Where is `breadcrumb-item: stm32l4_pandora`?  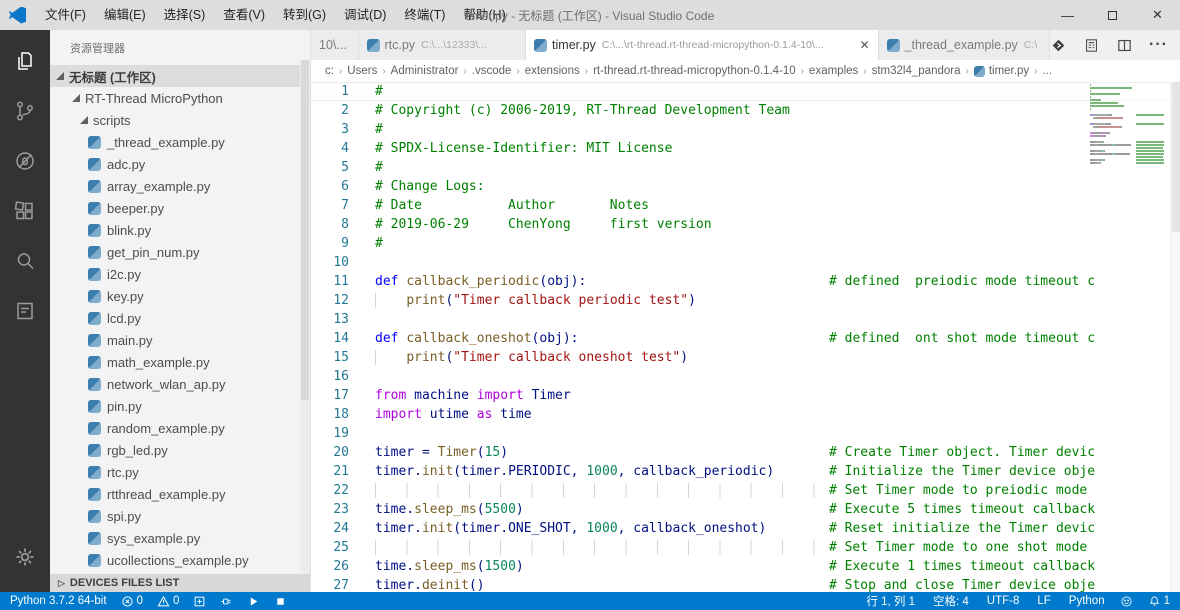
breadcrumb-item: stm32l4_pandora is located at coordinates (916, 71).